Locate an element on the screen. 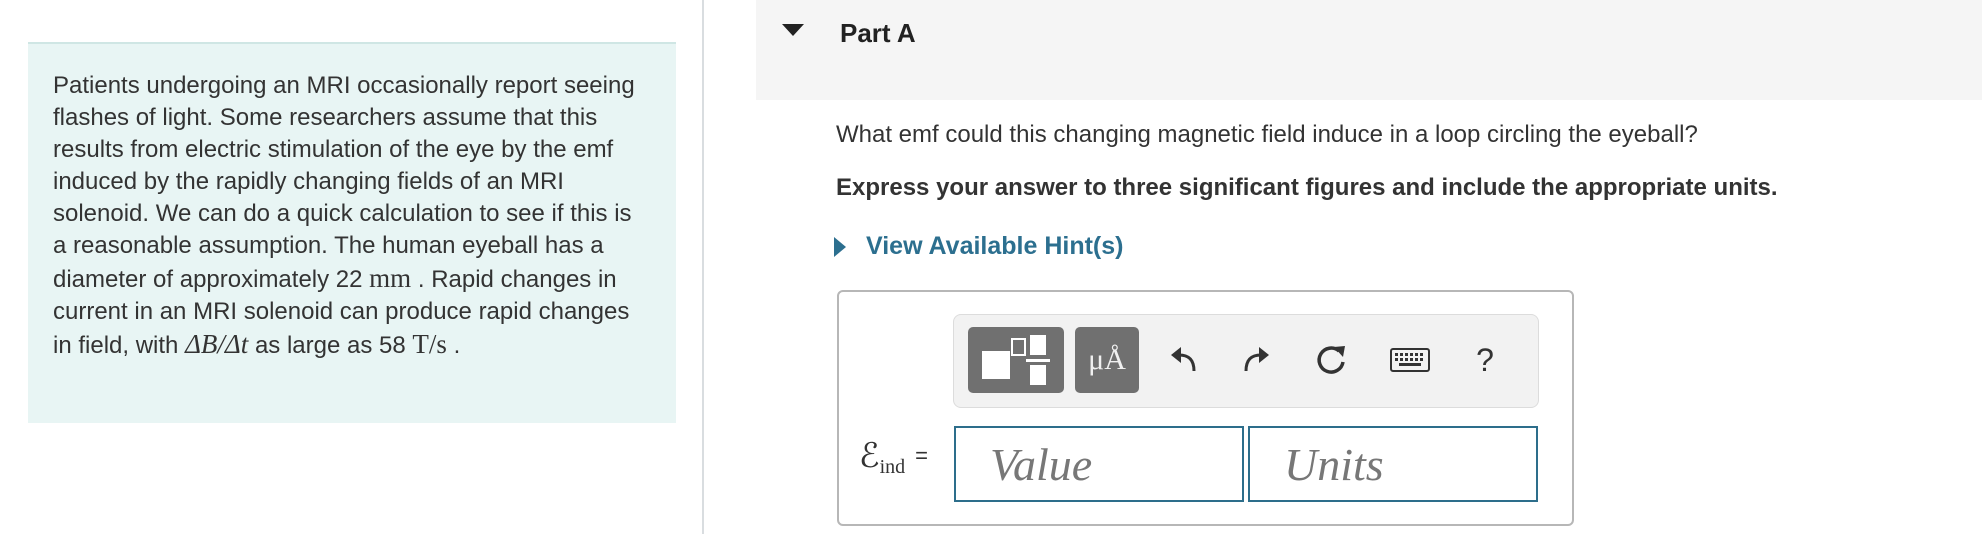 This screenshot has height=534, width=1982. view-hints-link: View Available Hint(s) is located at coordinates (978, 246).